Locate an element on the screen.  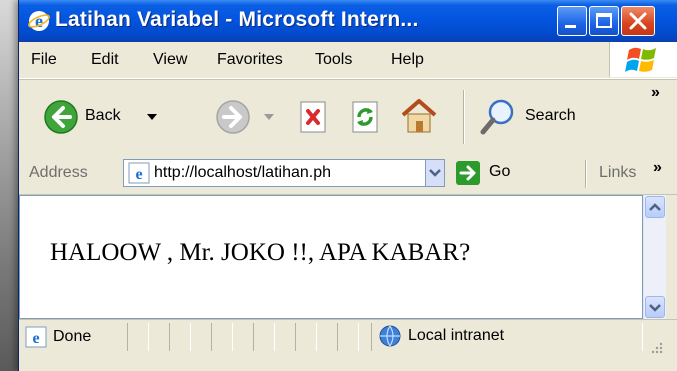
scroll-up-button is located at coordinates (655, 207).